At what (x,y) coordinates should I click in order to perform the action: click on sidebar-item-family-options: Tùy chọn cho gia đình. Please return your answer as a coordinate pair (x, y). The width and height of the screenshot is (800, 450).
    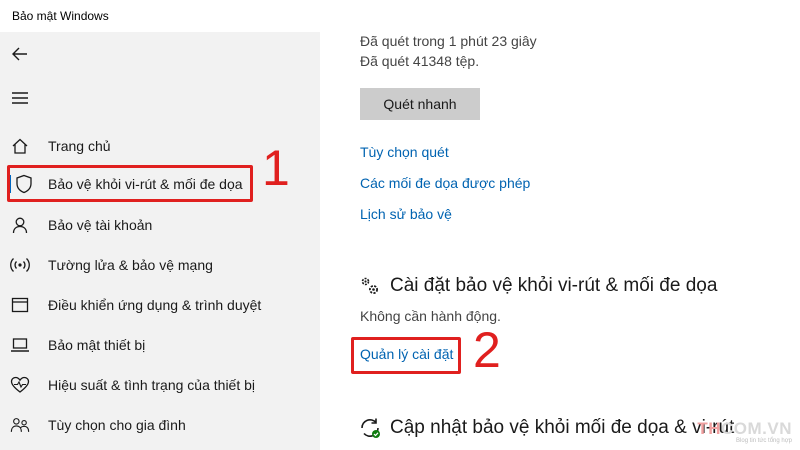
    Looking at the image, I should click on (160, 425).